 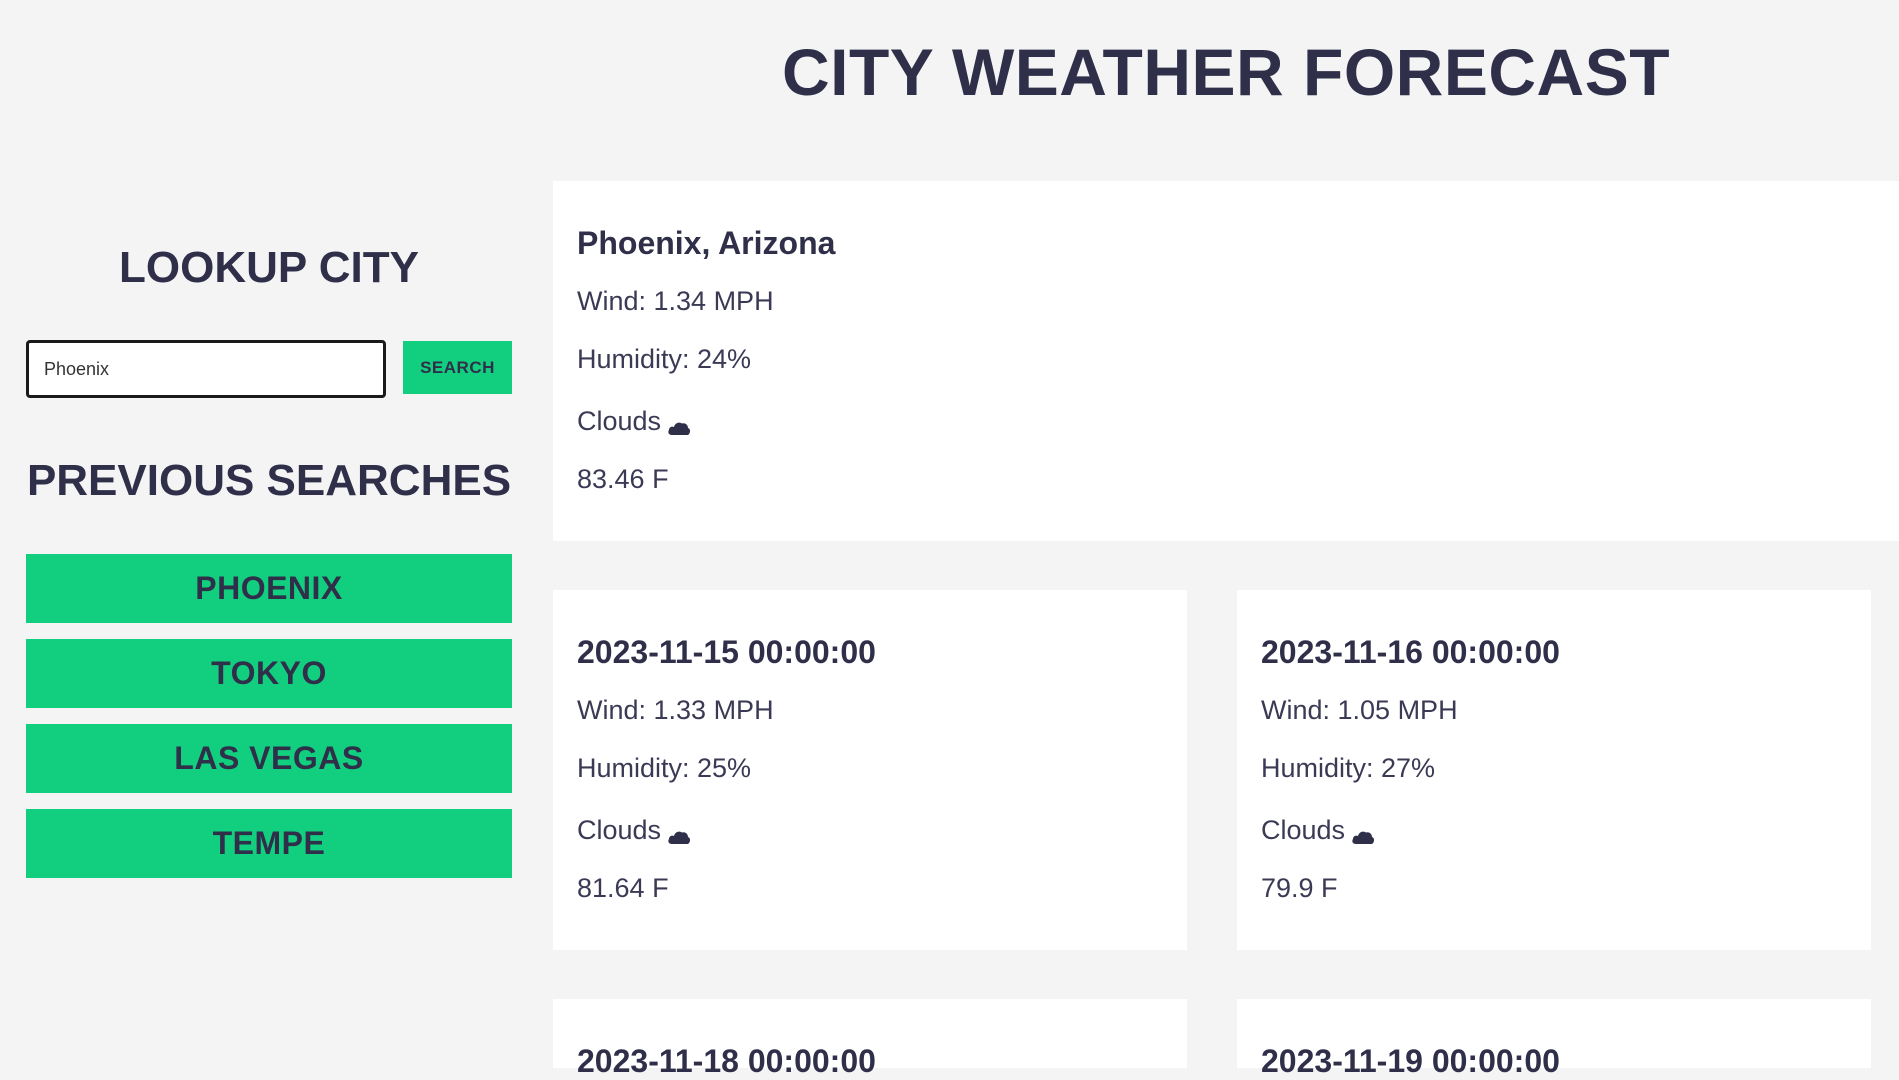 I want to click on forecast-date: 2023-11-16 00:00:00, so click(x=1410, y=652).